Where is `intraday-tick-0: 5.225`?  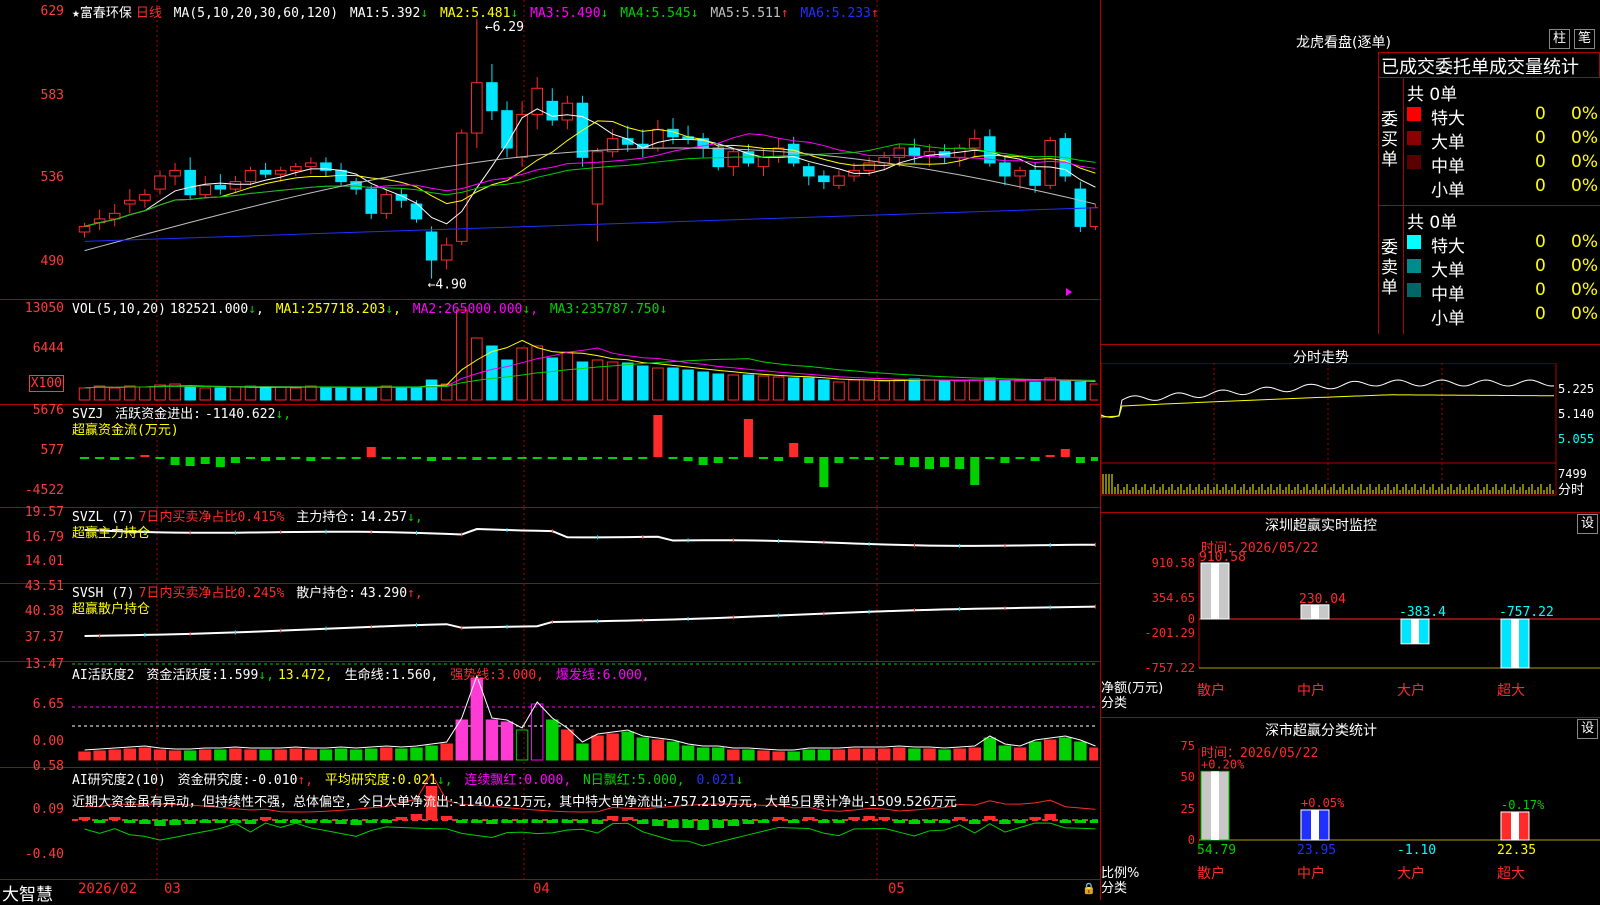
intraday-tick-0: 5.225 is located at coordinates (1576, 389).